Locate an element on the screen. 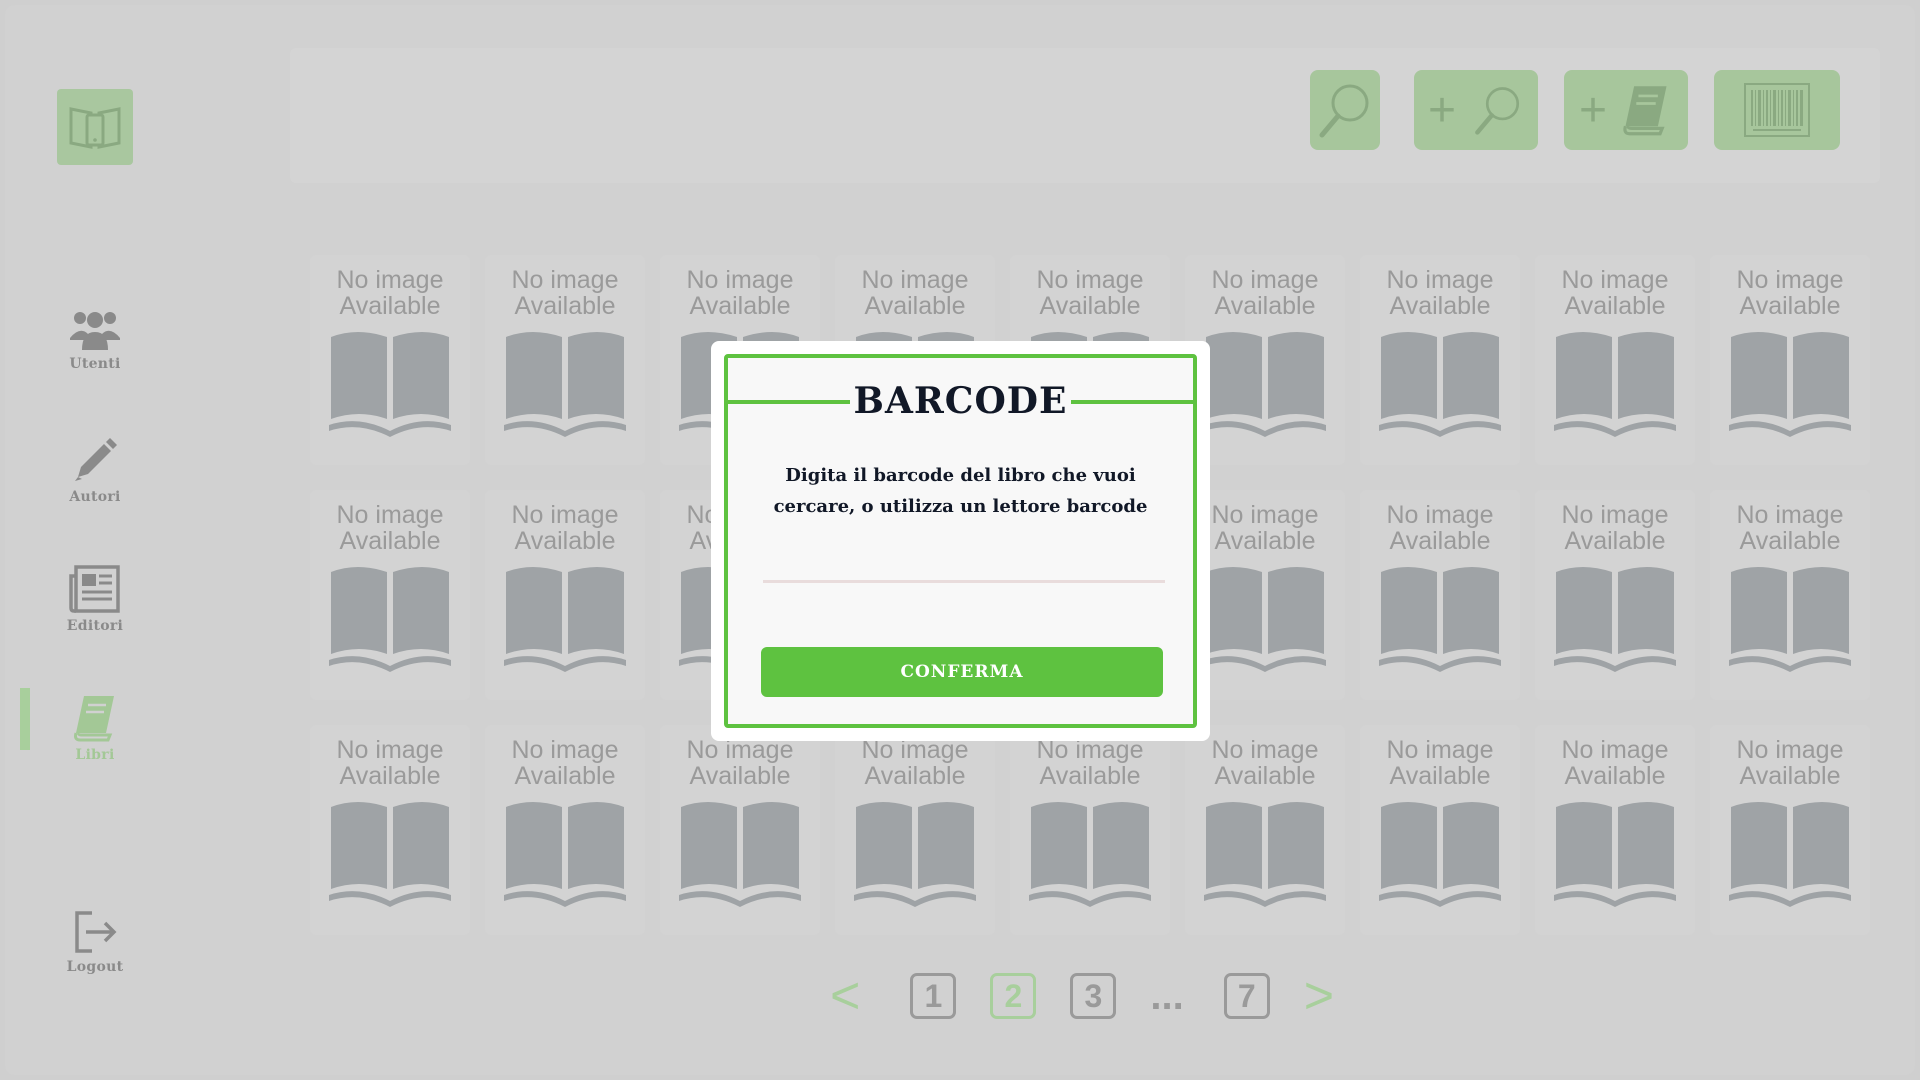  page-button-3: 3 is located at coordinates (1093, 996).